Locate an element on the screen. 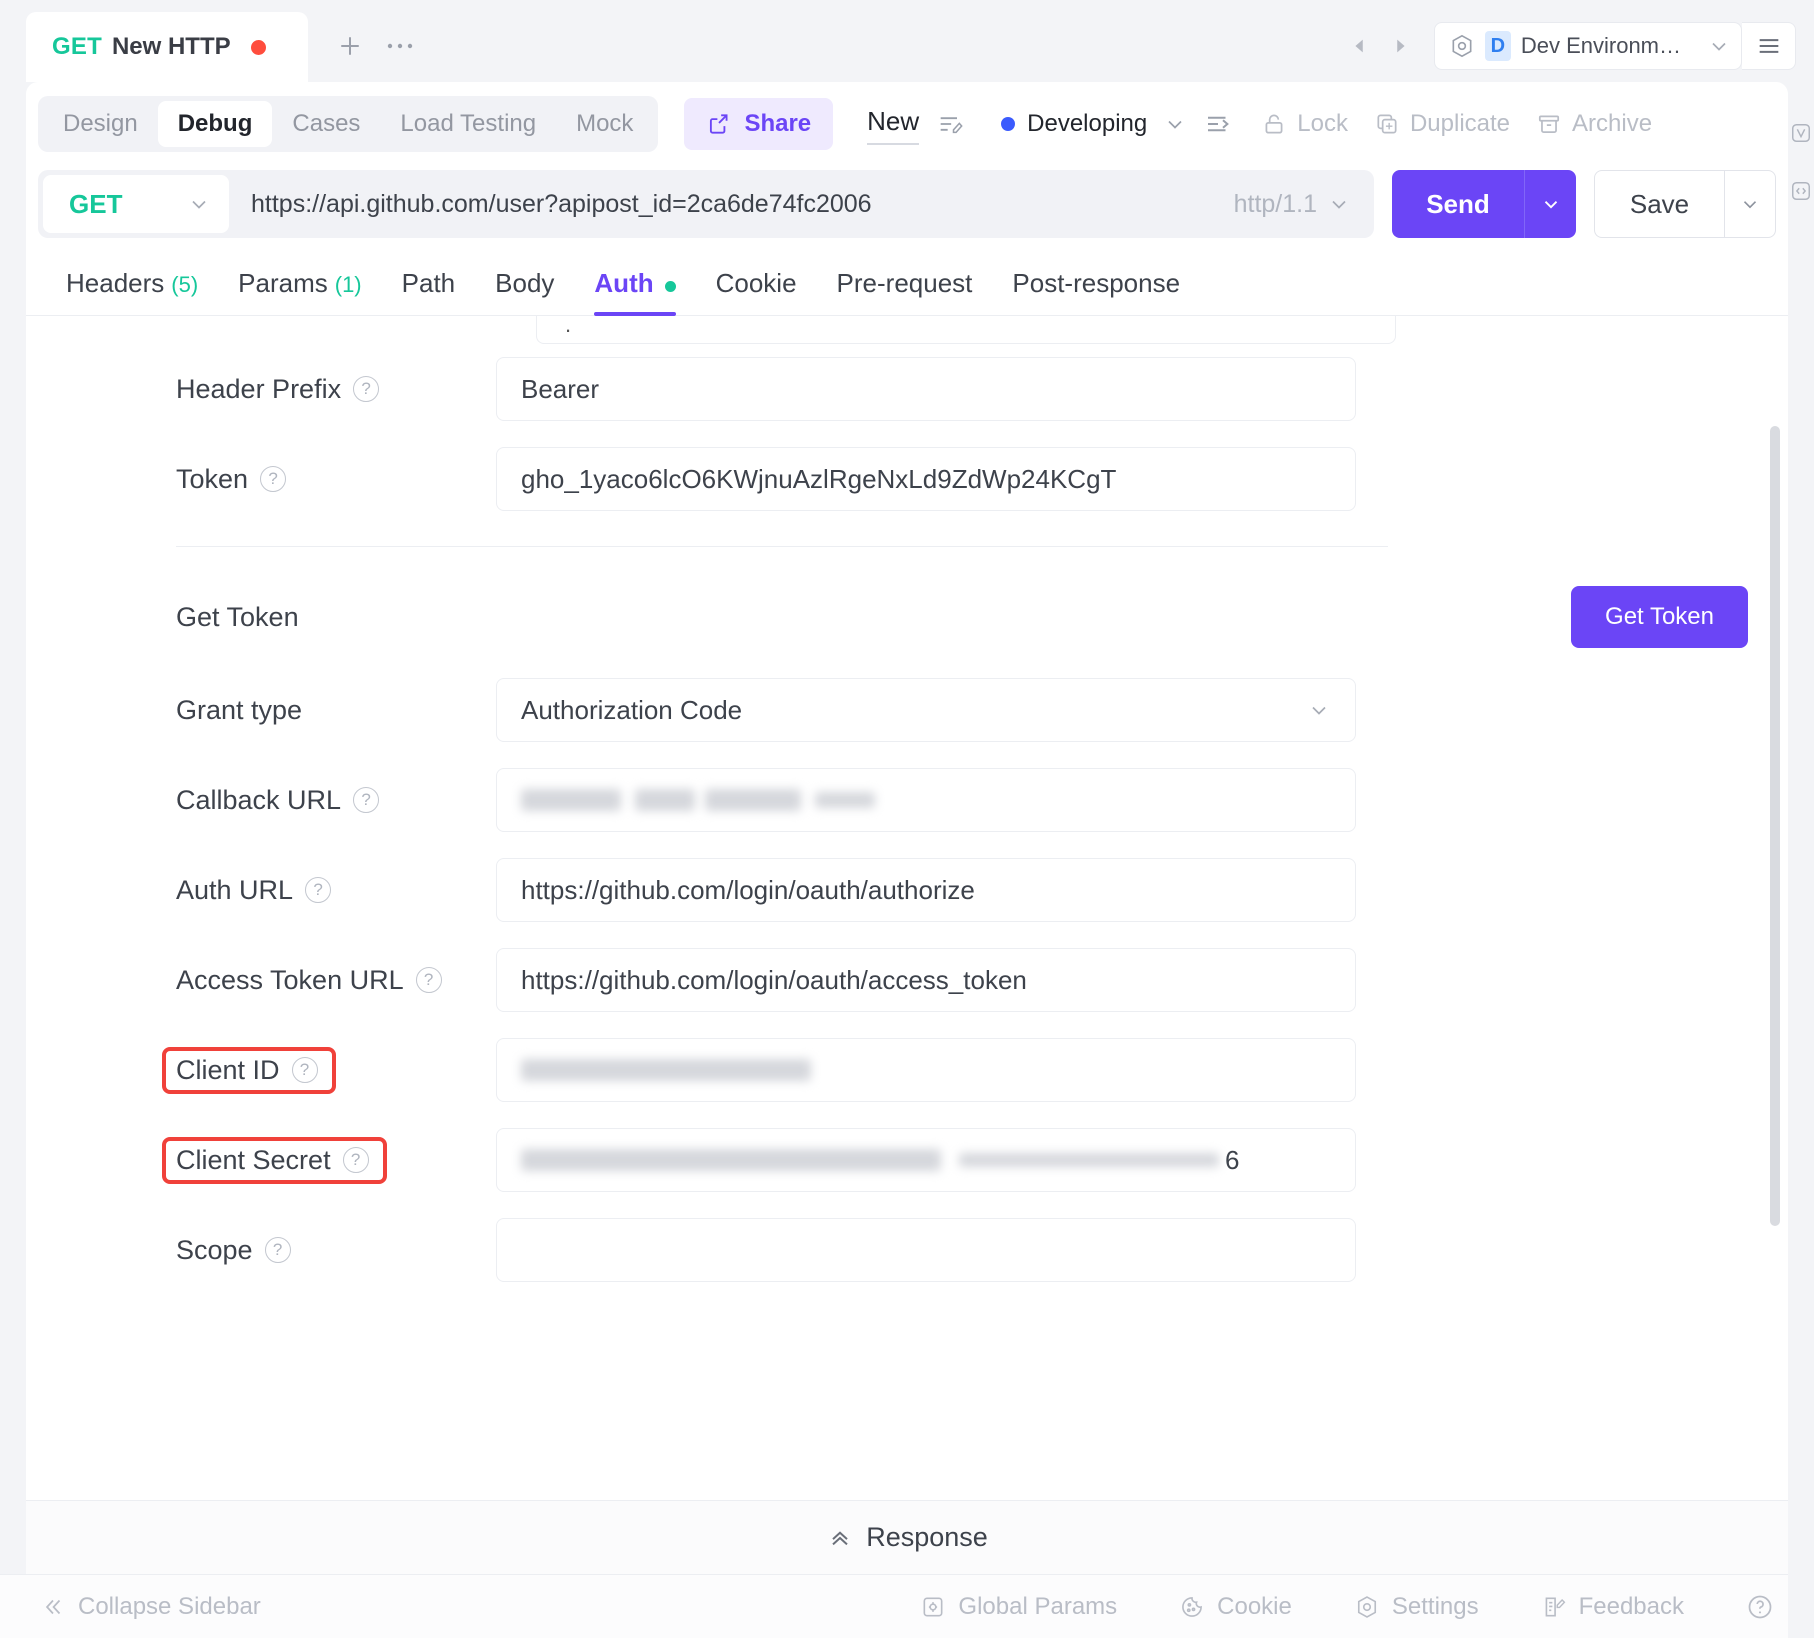  lock-button: Lock is located at coordinates (1304, 124).